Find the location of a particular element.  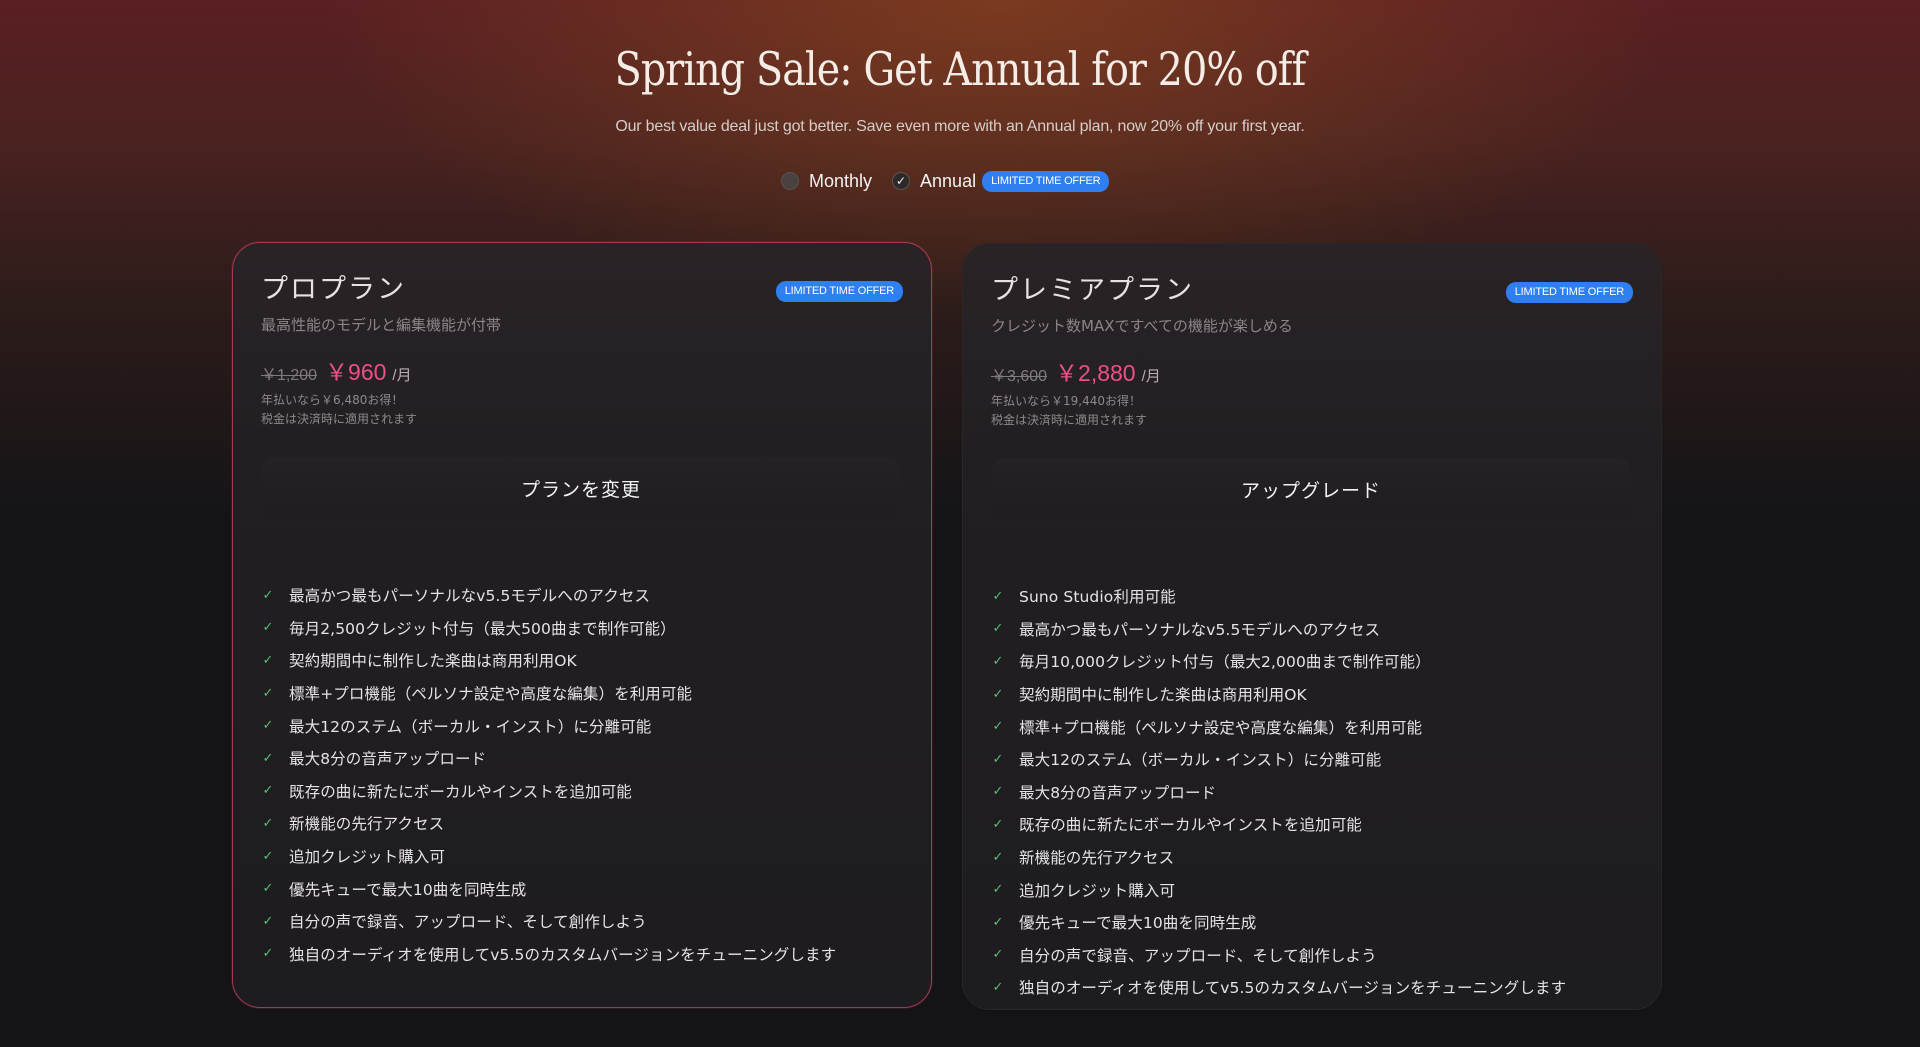

feature-text: 毎月10,000クレジット付与（最大2,000曲まで制作可能） is located at coordinates (1225, 662).